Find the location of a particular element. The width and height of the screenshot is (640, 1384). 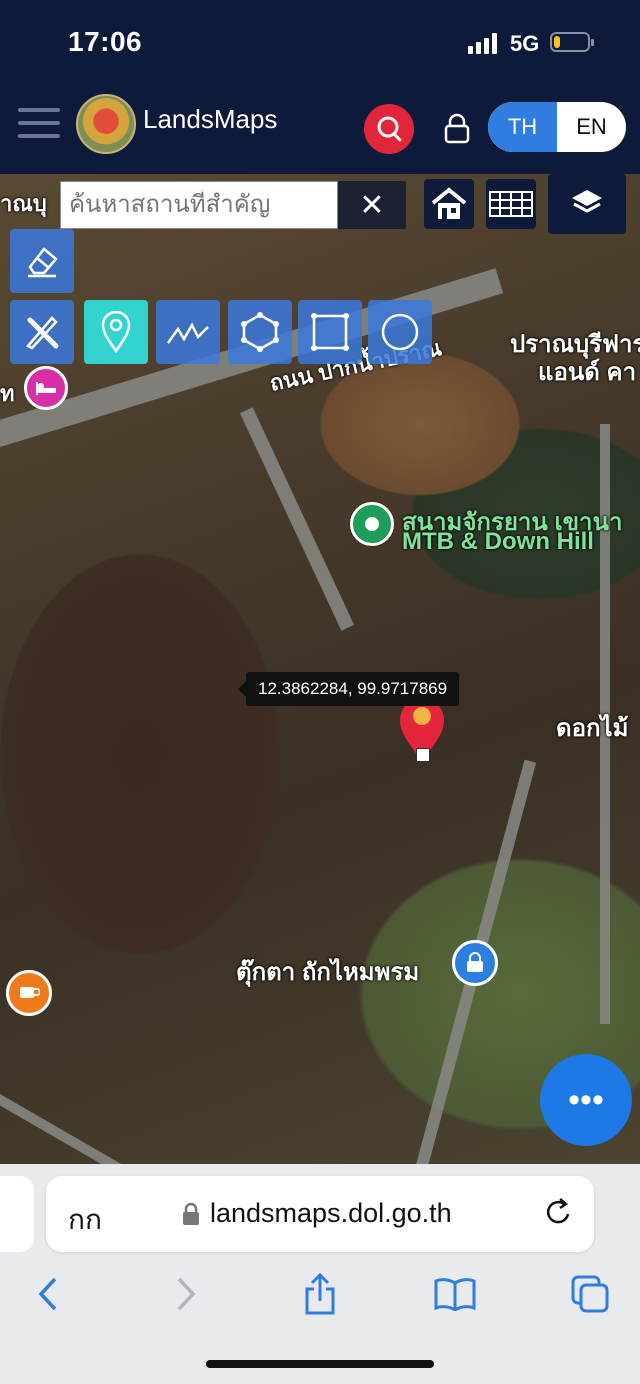

polygon-icon is located at coordinates (260, 332).